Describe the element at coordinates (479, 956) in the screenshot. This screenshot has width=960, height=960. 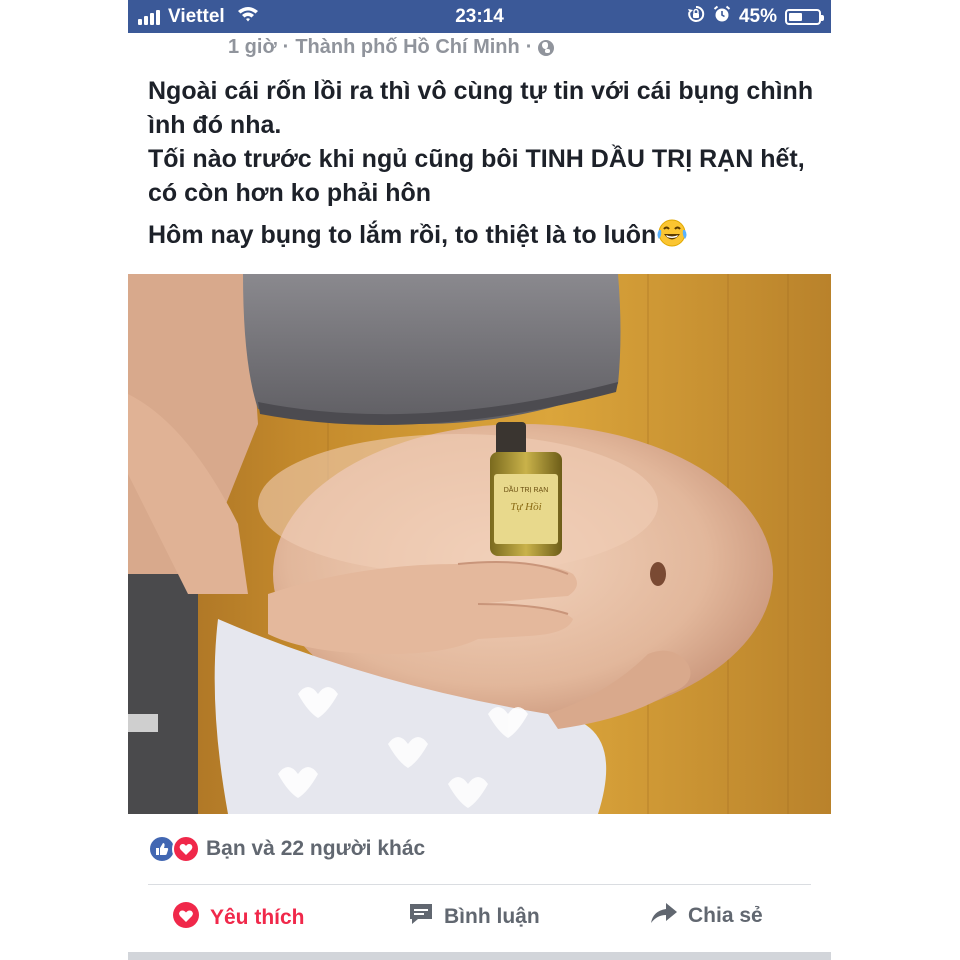
I see `feed-separator` at that location.